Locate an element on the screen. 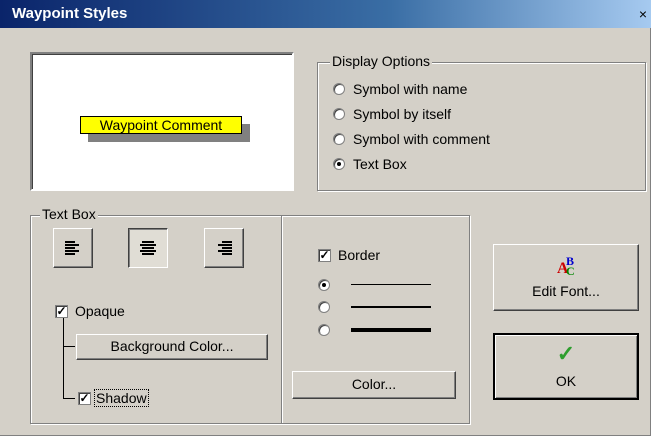  style-preview-pane: Waypoint Comment is located at coordinates (162, 121).